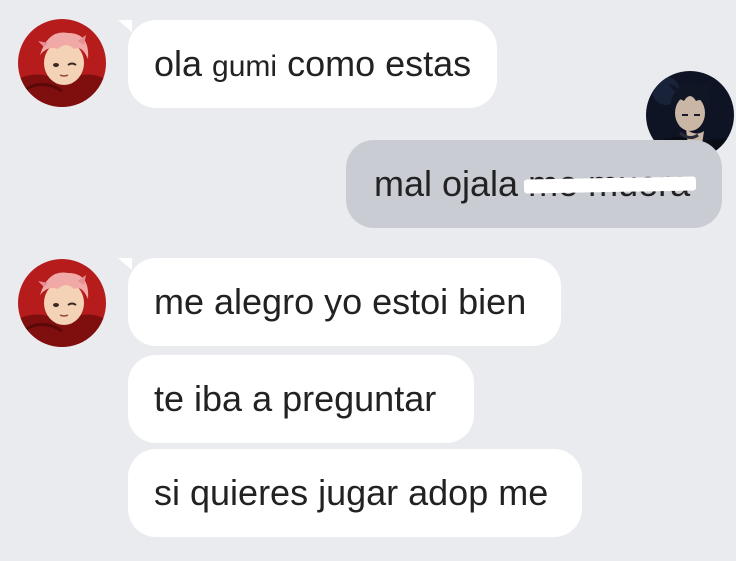  What do you see at coordinates (374, 63) in the screenshot?
I see `message-text: como estas` at bounding box center [374, 63].